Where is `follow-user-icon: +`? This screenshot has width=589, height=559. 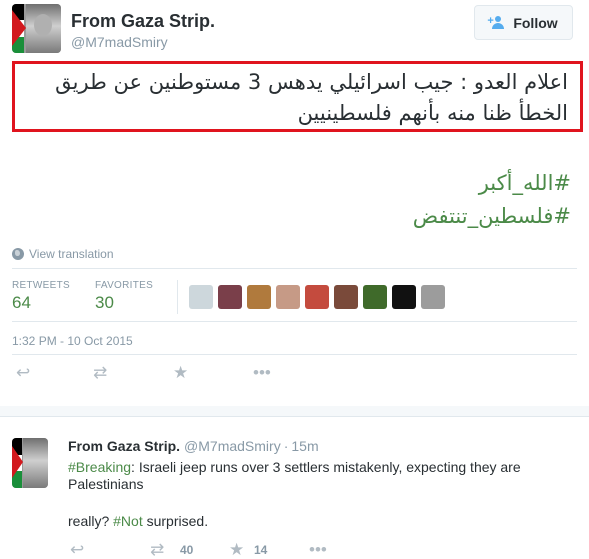
follow-user-icon: + is located at coordinates (497, 22).